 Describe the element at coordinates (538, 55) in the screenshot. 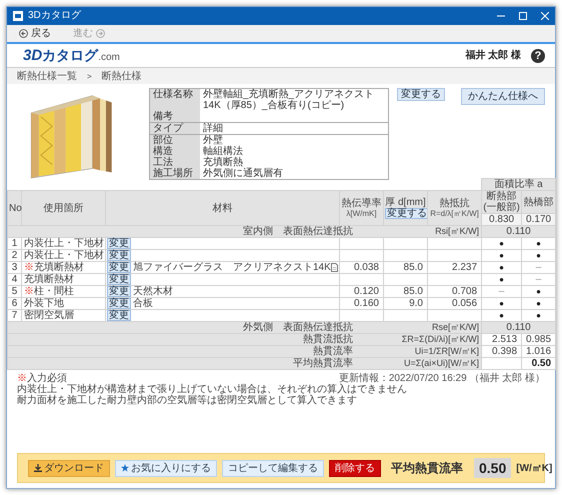

I see `help-button: ?` at that location.